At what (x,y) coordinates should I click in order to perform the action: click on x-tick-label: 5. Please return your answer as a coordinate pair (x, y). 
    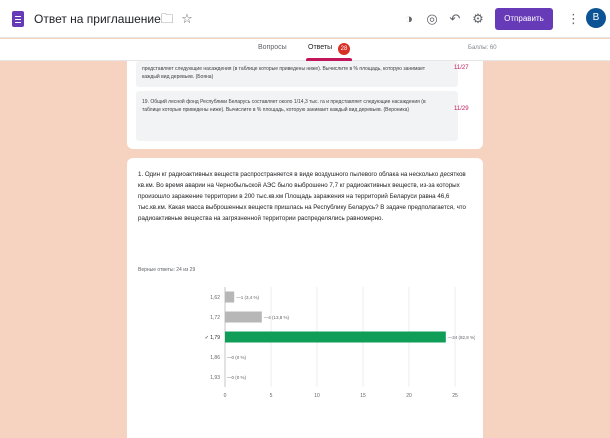
    Looking at the image, I should click on (271, 396).